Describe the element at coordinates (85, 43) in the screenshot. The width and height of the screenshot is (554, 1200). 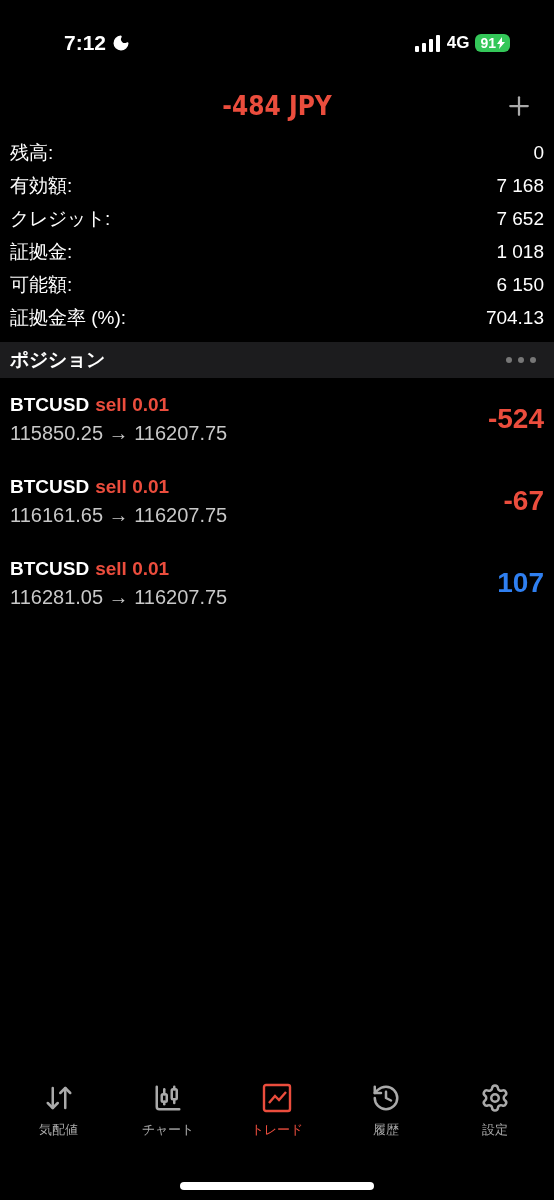
I see `time: 7:12` at that location.